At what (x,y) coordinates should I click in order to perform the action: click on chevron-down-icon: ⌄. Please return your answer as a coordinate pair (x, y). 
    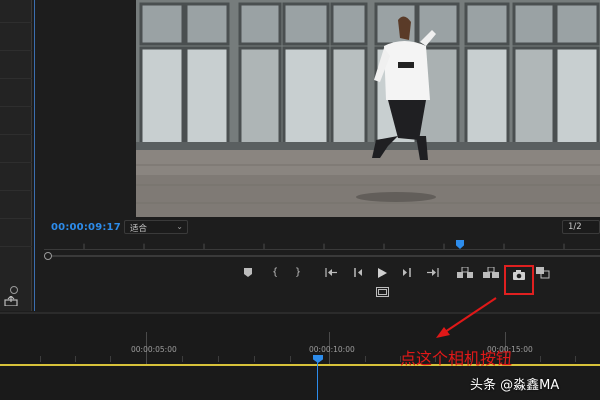
    Looking at the image, I should click on (179, 226).